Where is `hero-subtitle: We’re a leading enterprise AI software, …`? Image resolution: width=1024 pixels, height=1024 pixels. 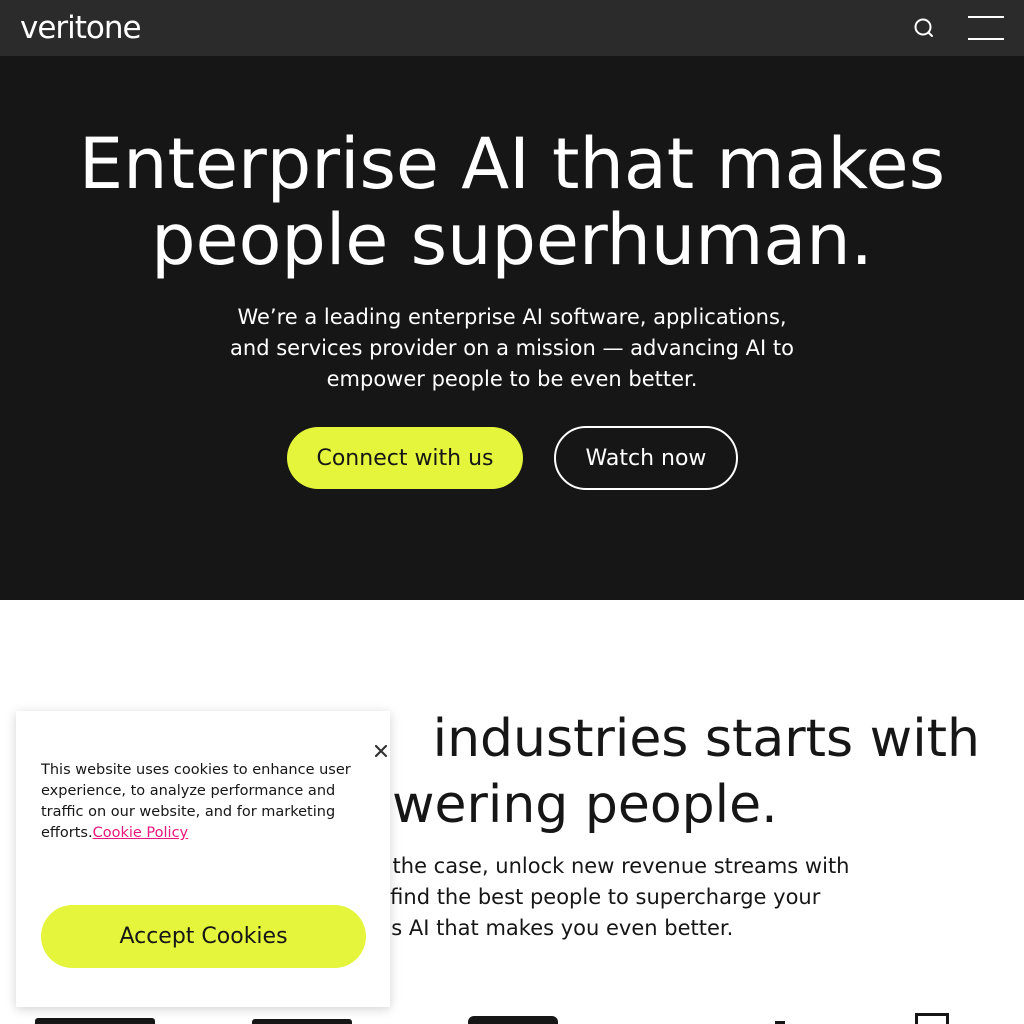
hero-subtitle: We’re a leading enterprise AI software, … is located at coordinates (512, 348).